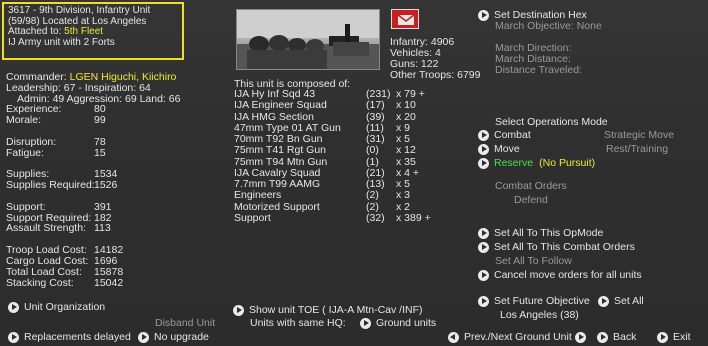 This screenshot has width=708, height=346. What do you see at coordinates (540, 233) in the screenshot?
I see `set-all-opmode-button: Set All To This OpMode` at bounding box center [540, 233].